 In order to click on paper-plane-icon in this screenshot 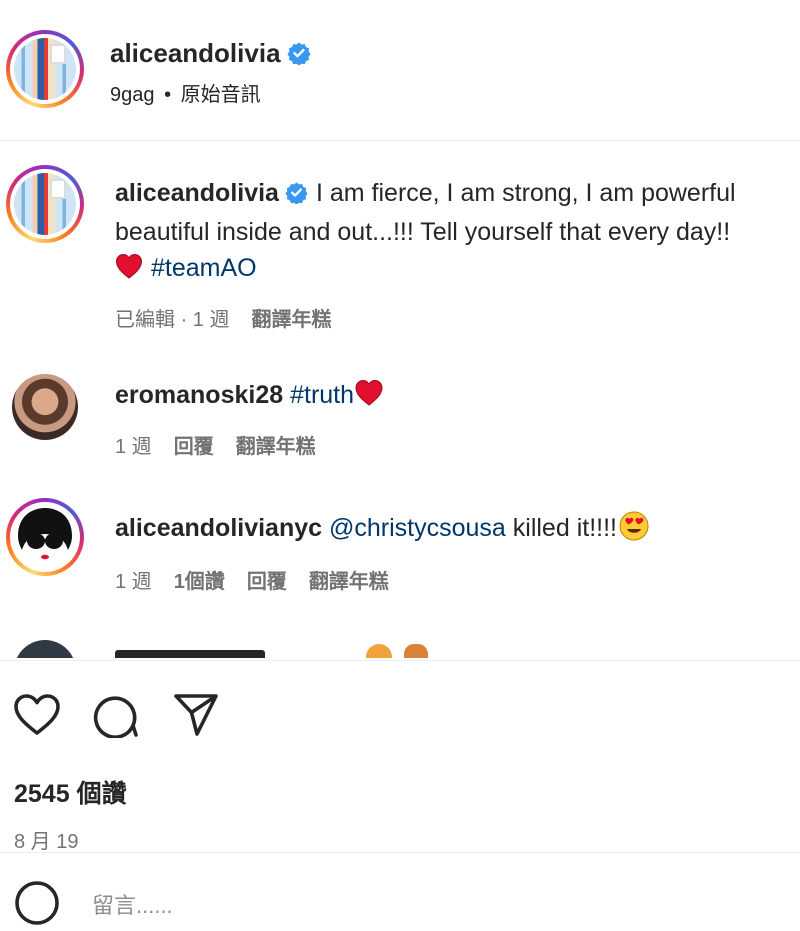, I will do `click(196, 717)`.